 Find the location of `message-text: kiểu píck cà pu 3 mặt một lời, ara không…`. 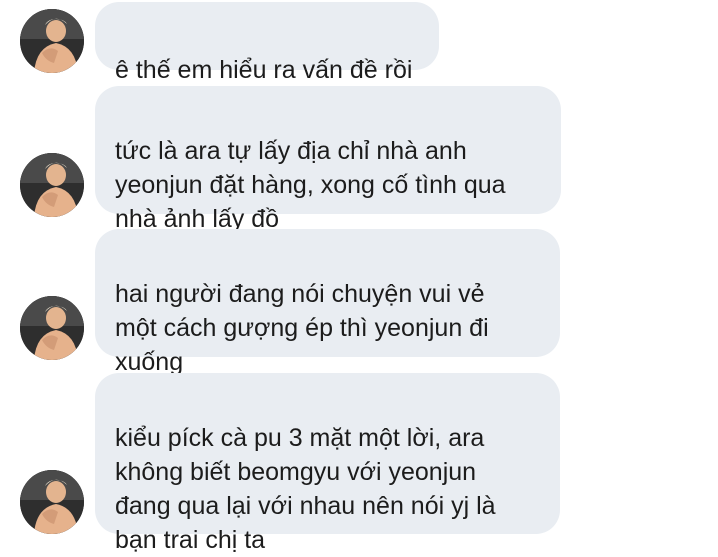

message-text: kiểu píck cà pu 3 mặt một lời, ara không… is located at coordinates (305, 489).